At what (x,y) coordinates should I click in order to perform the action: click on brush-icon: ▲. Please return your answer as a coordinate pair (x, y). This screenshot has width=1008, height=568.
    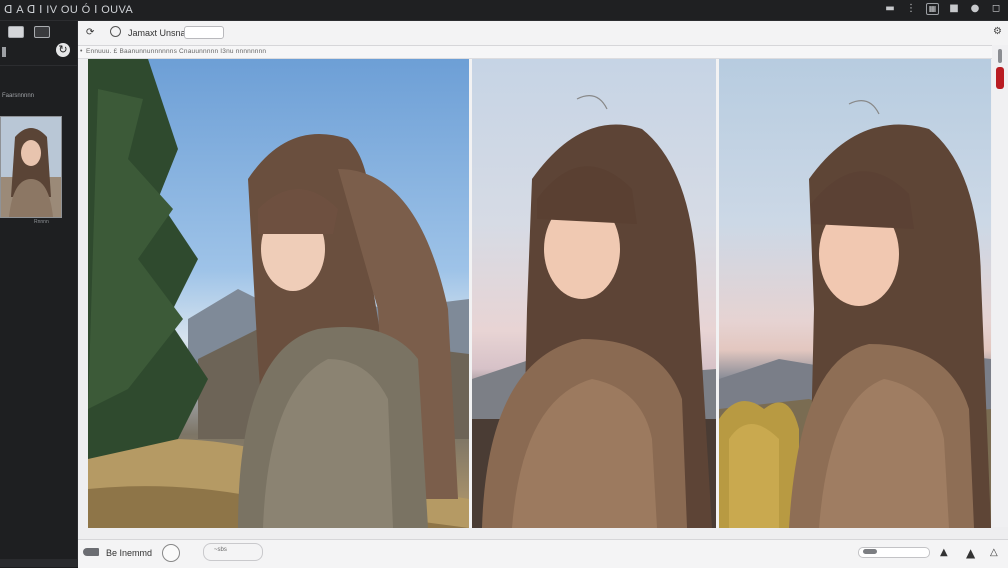
    Looking at the image, I should click on (970, 553).